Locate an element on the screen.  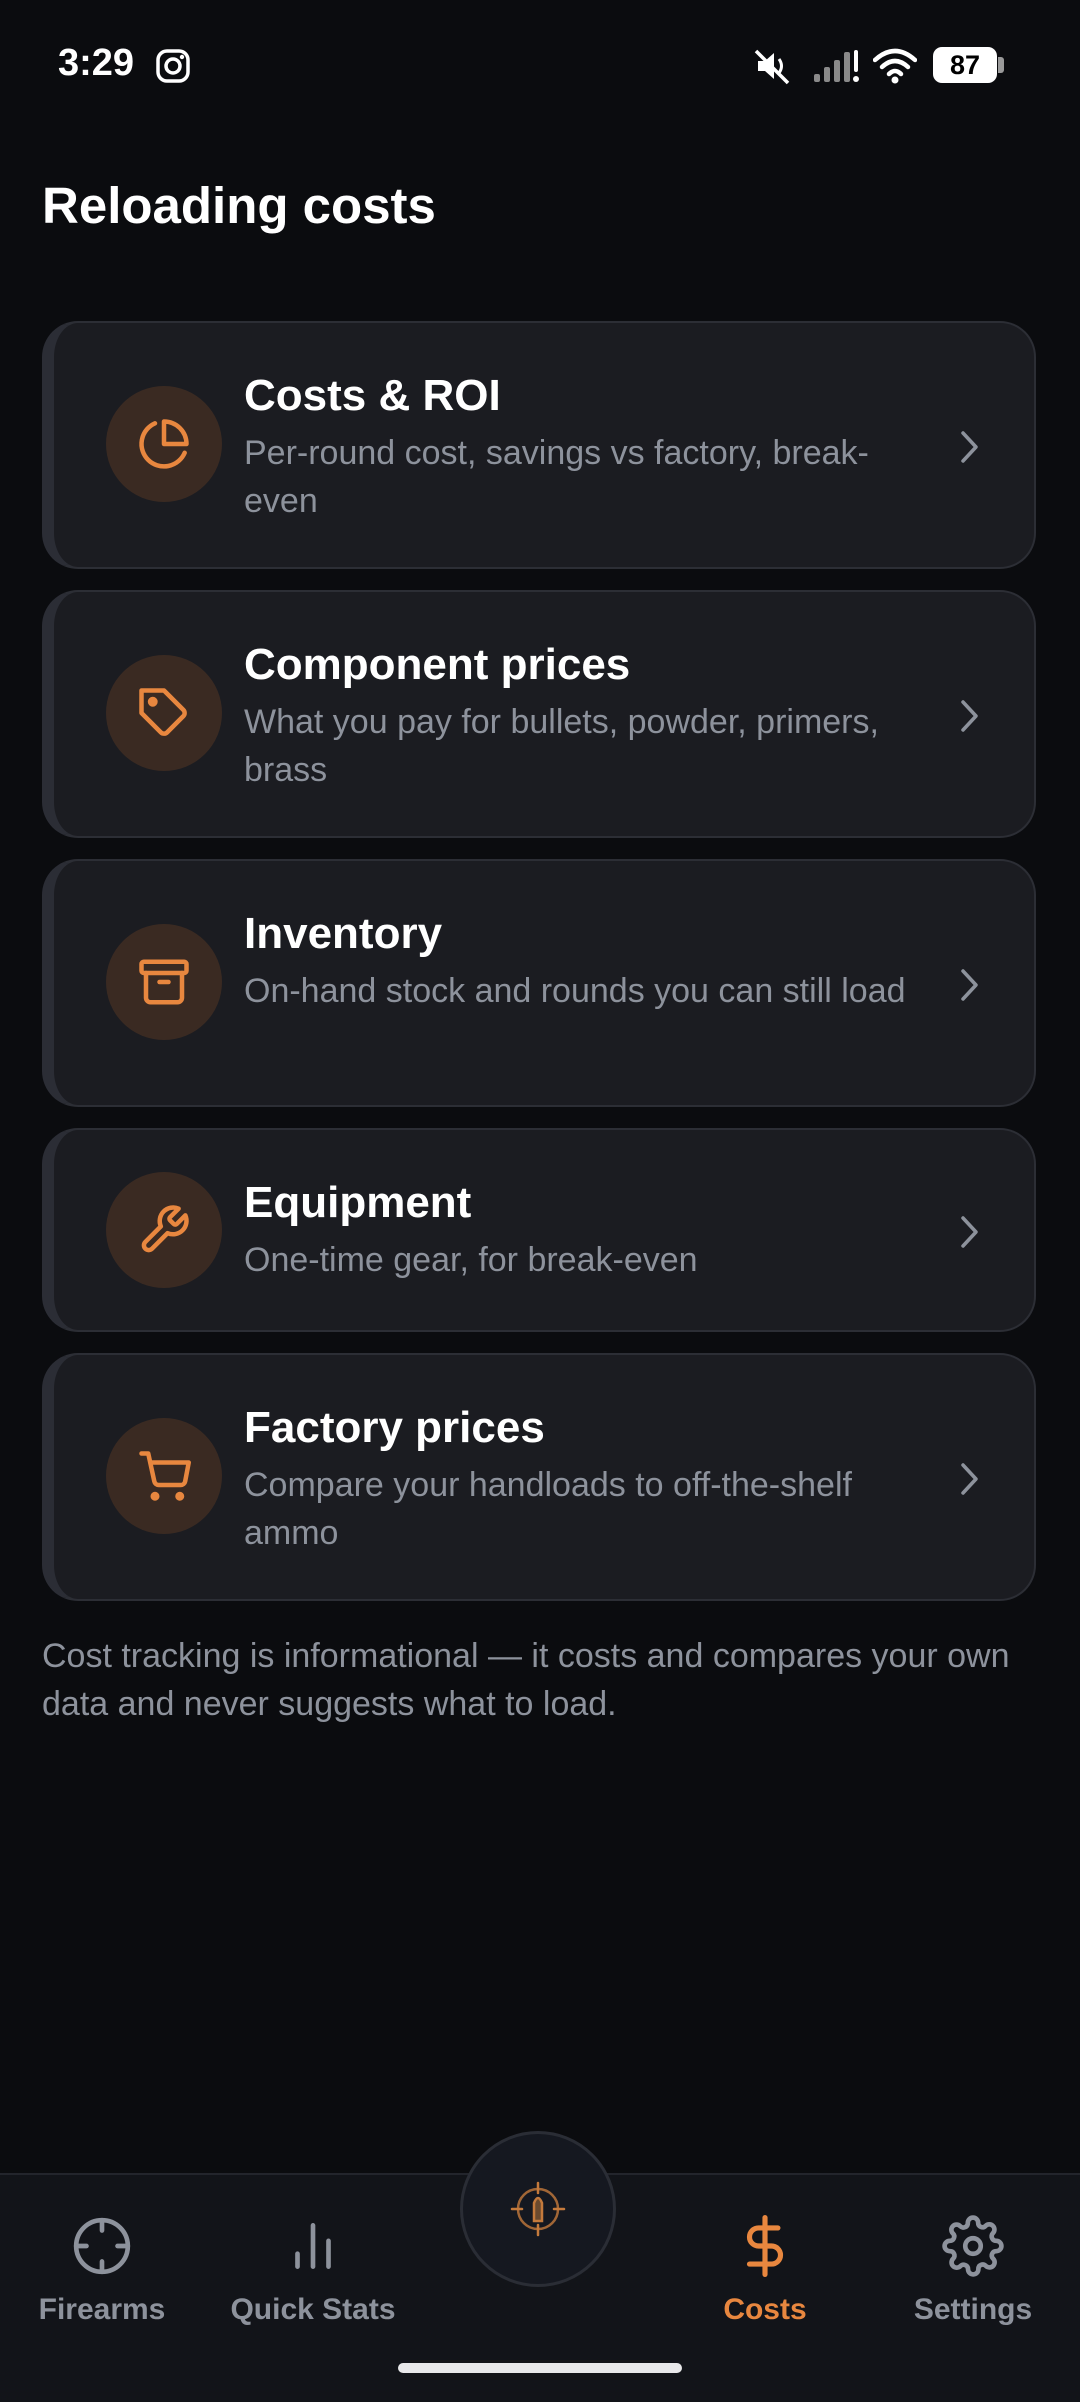
nav-item-settings: Settings is located at coordinates (973, 2271).